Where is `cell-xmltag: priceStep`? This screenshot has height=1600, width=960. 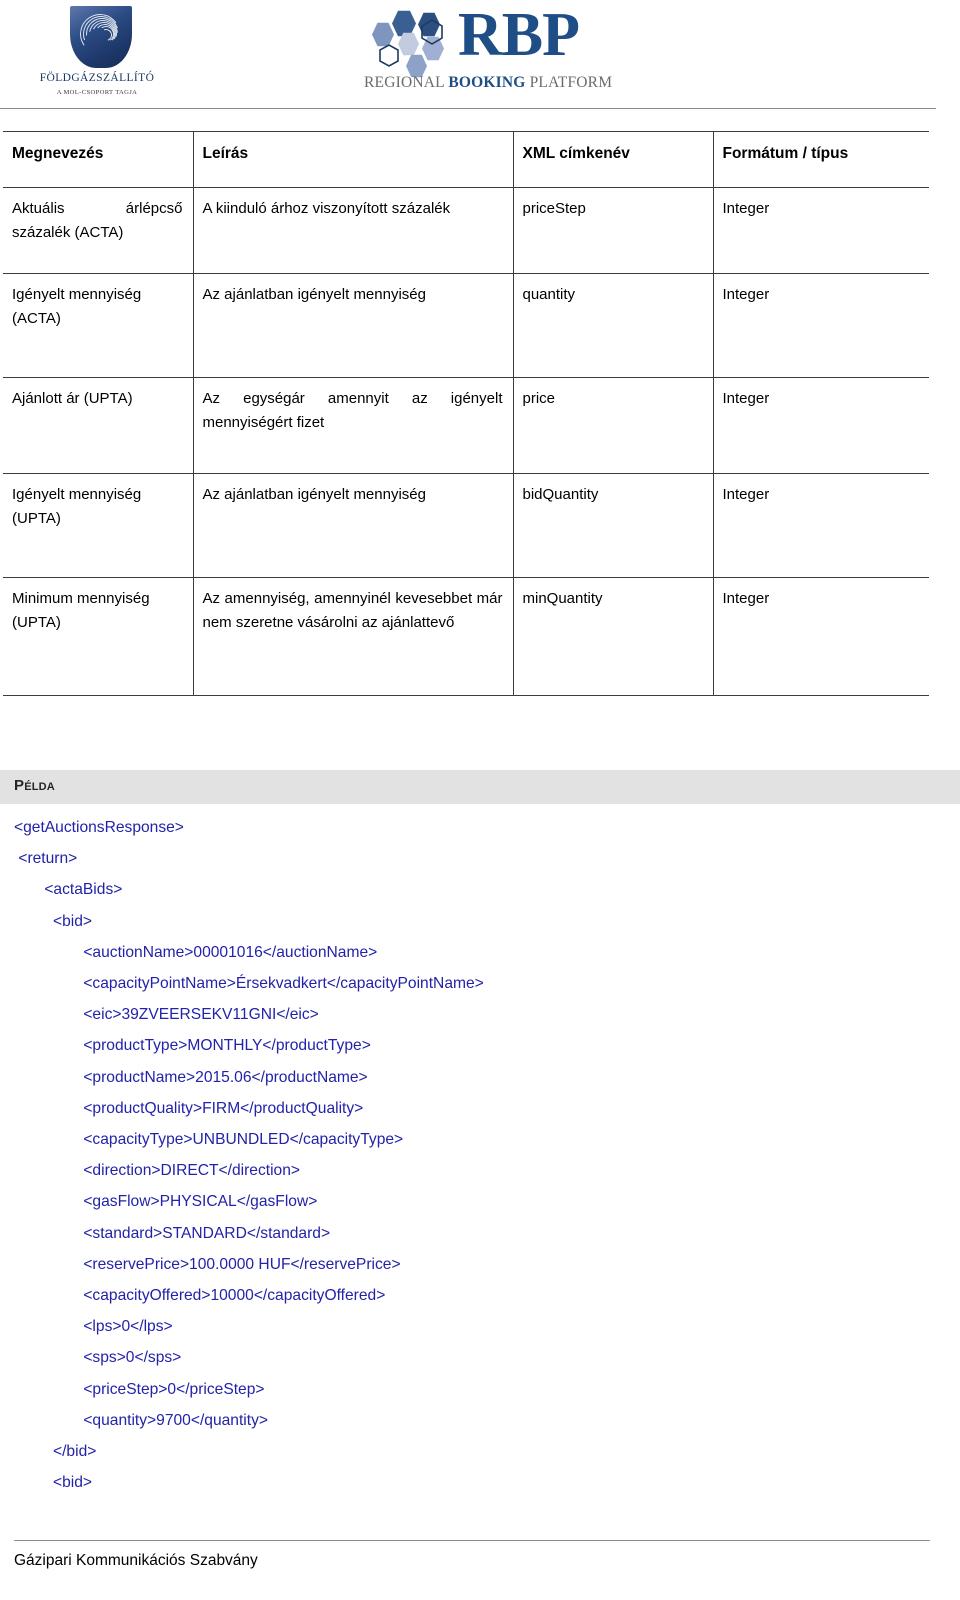
cell-xmltag: priceStep is located at coordinates (613, 230).